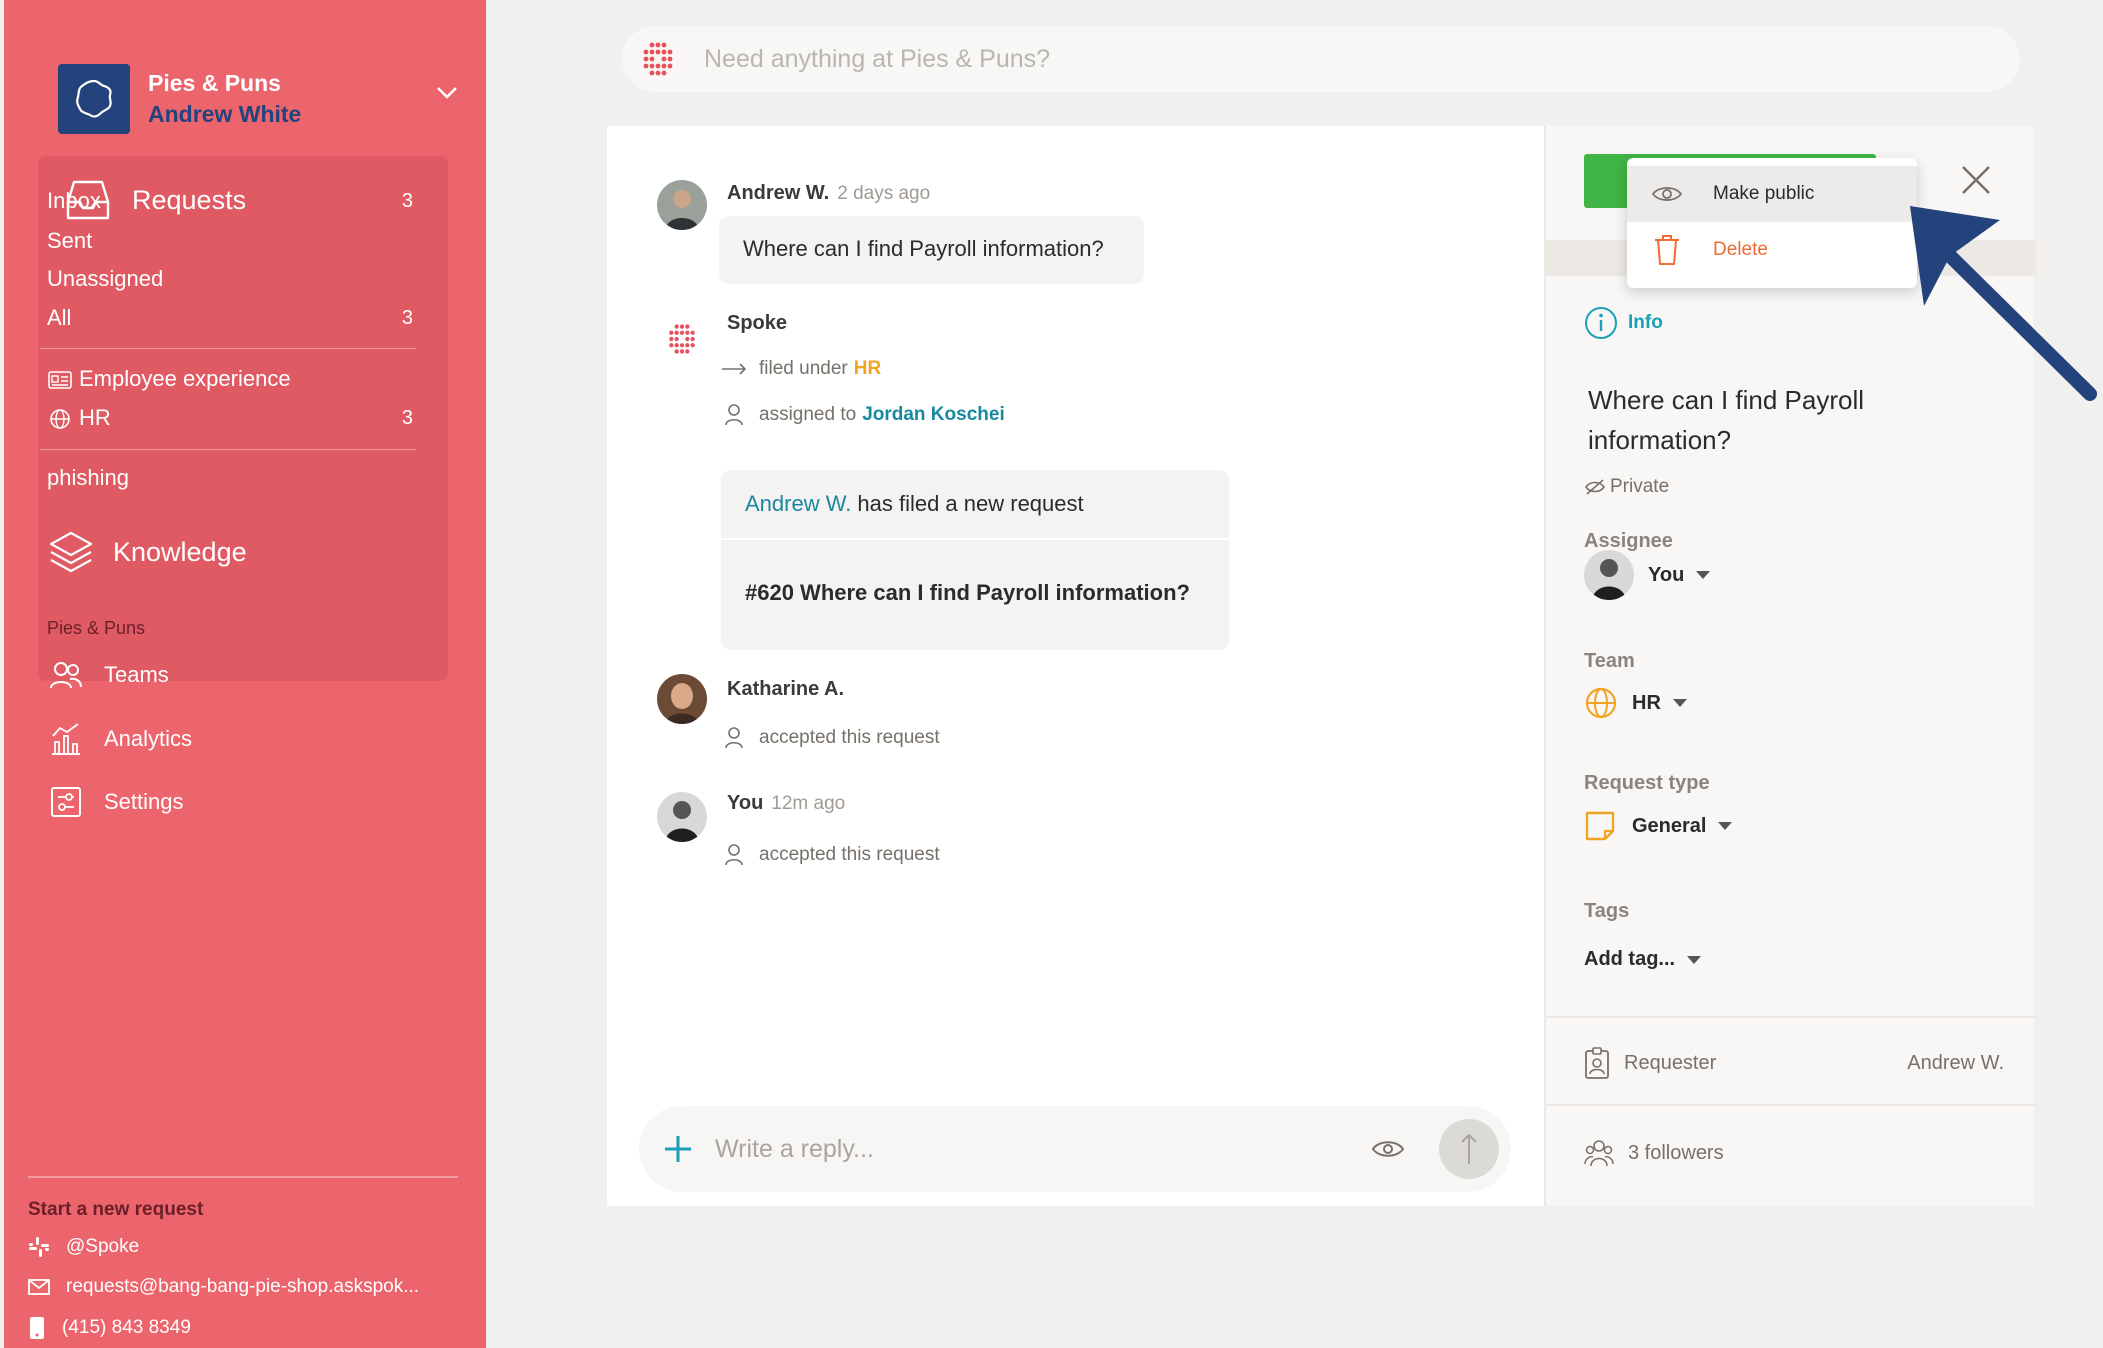 The width and height of the screenshot is (2103, 1348). What do you see at coordinates (682, 339) in the screenshot?
I see `spoke-avatar` at bounding box center [682, 339].